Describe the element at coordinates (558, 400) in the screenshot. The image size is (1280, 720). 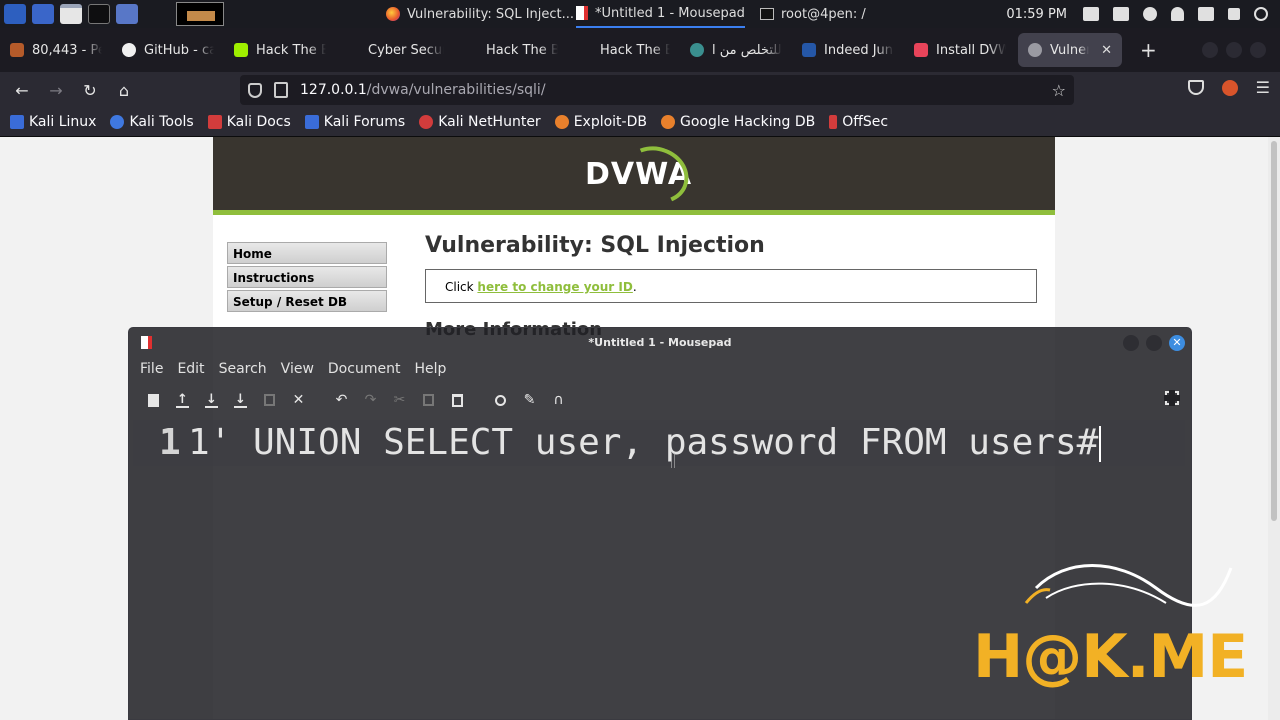
I see `go-to-line-icon: ∩` at that location.